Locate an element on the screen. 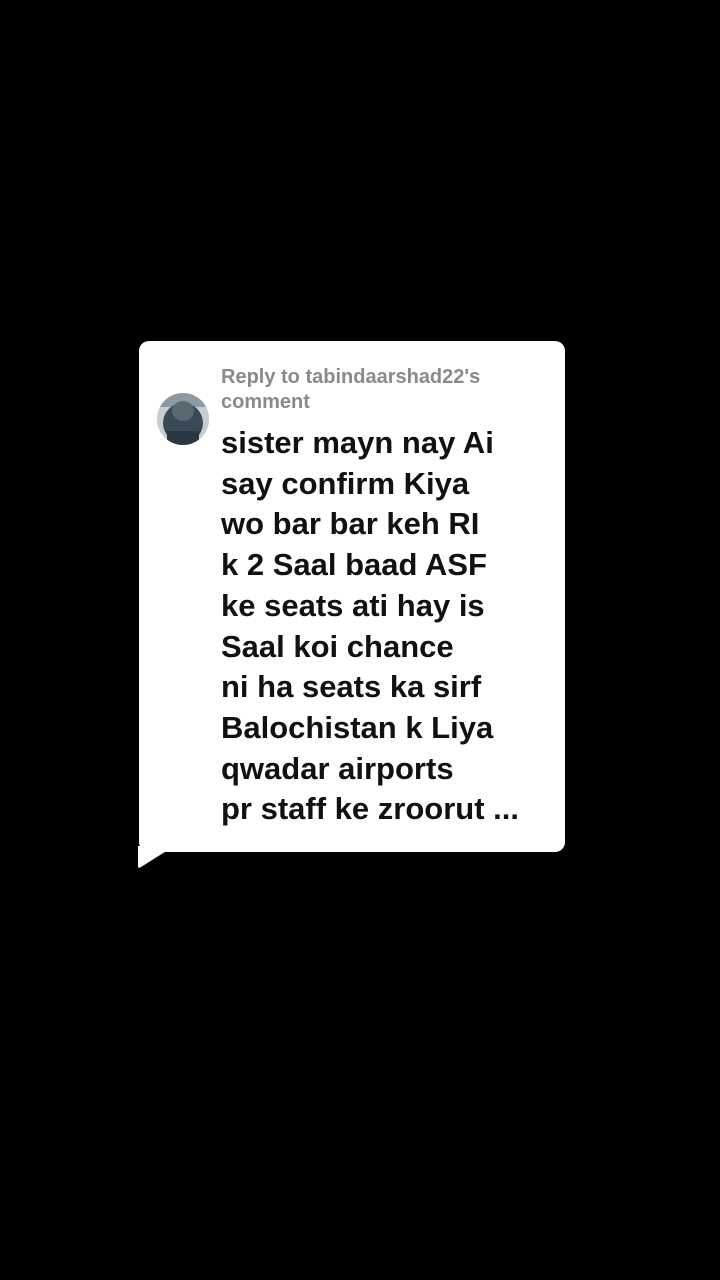 The height and width of the screenshot is (1280, 720). reply-to-header: Reply to tabindaarshad22's comment is located at coordinates (351, 389).